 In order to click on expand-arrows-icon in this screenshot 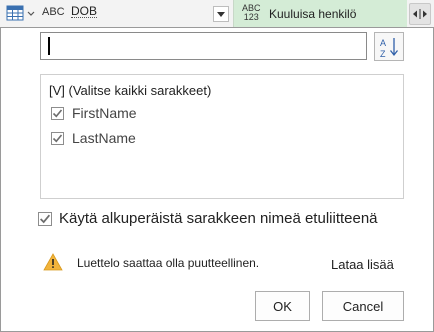, I will do `click(420, 14)`.